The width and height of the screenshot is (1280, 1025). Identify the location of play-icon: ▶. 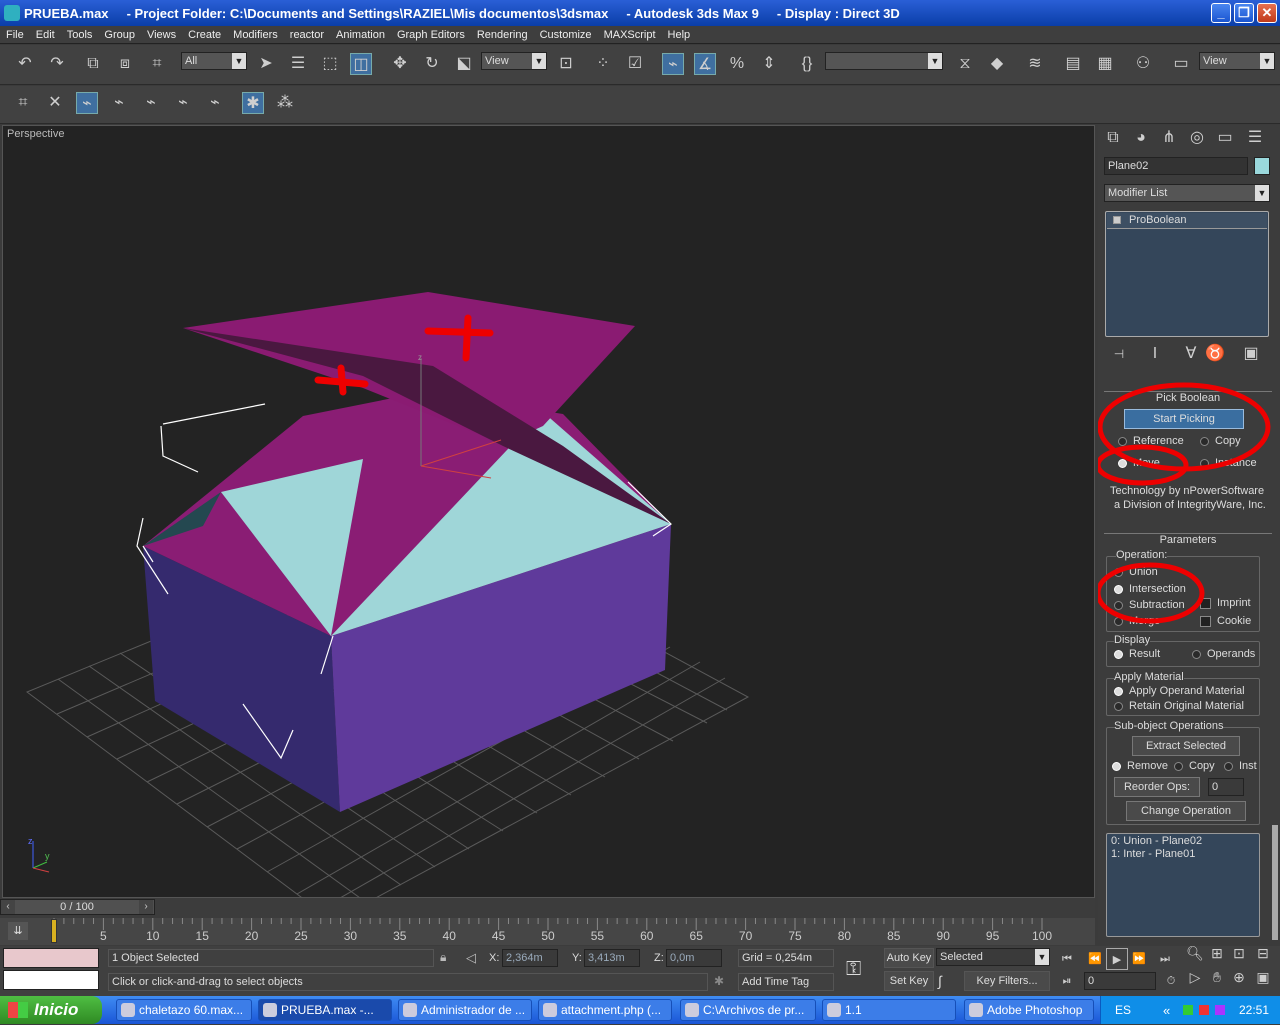
(1117, 959).